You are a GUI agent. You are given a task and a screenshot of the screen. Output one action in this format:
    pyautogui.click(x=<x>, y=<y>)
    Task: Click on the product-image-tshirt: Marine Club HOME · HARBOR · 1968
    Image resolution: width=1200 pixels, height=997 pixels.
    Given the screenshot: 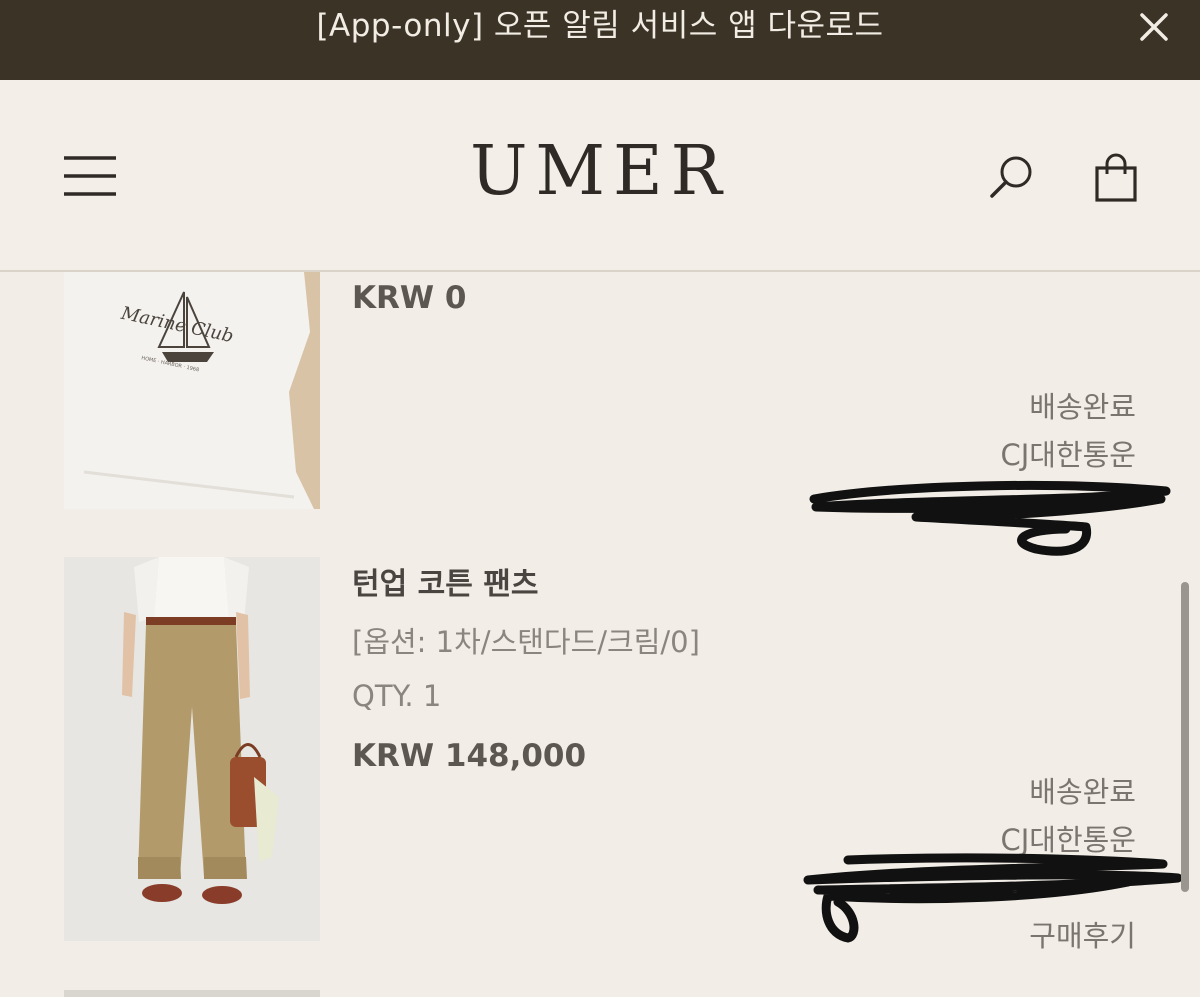 What is the action you would take?
    pyautogui.click(x=192, y=390)
    